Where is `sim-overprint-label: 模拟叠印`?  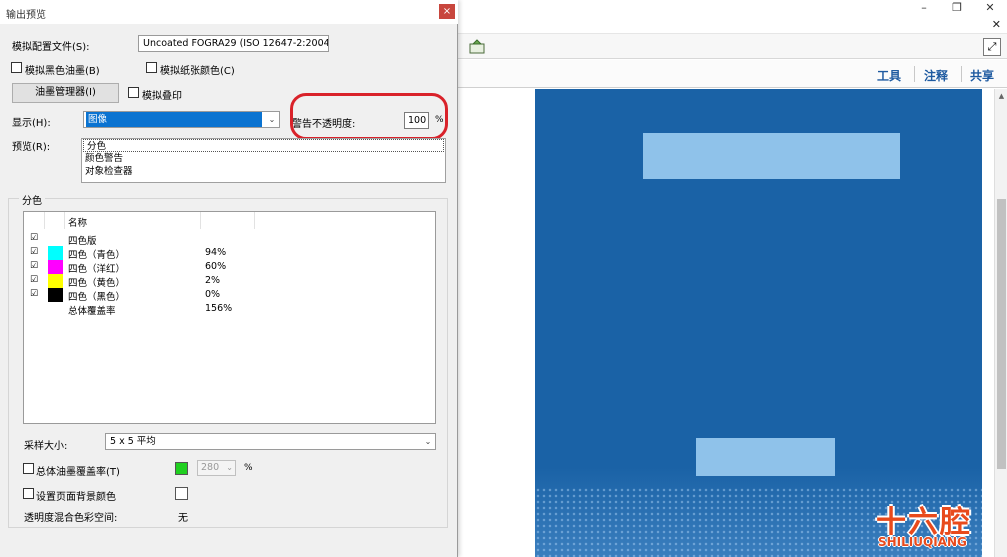 sim-overprint-label: 模拟叠印 is located at coordinates (162, 96).